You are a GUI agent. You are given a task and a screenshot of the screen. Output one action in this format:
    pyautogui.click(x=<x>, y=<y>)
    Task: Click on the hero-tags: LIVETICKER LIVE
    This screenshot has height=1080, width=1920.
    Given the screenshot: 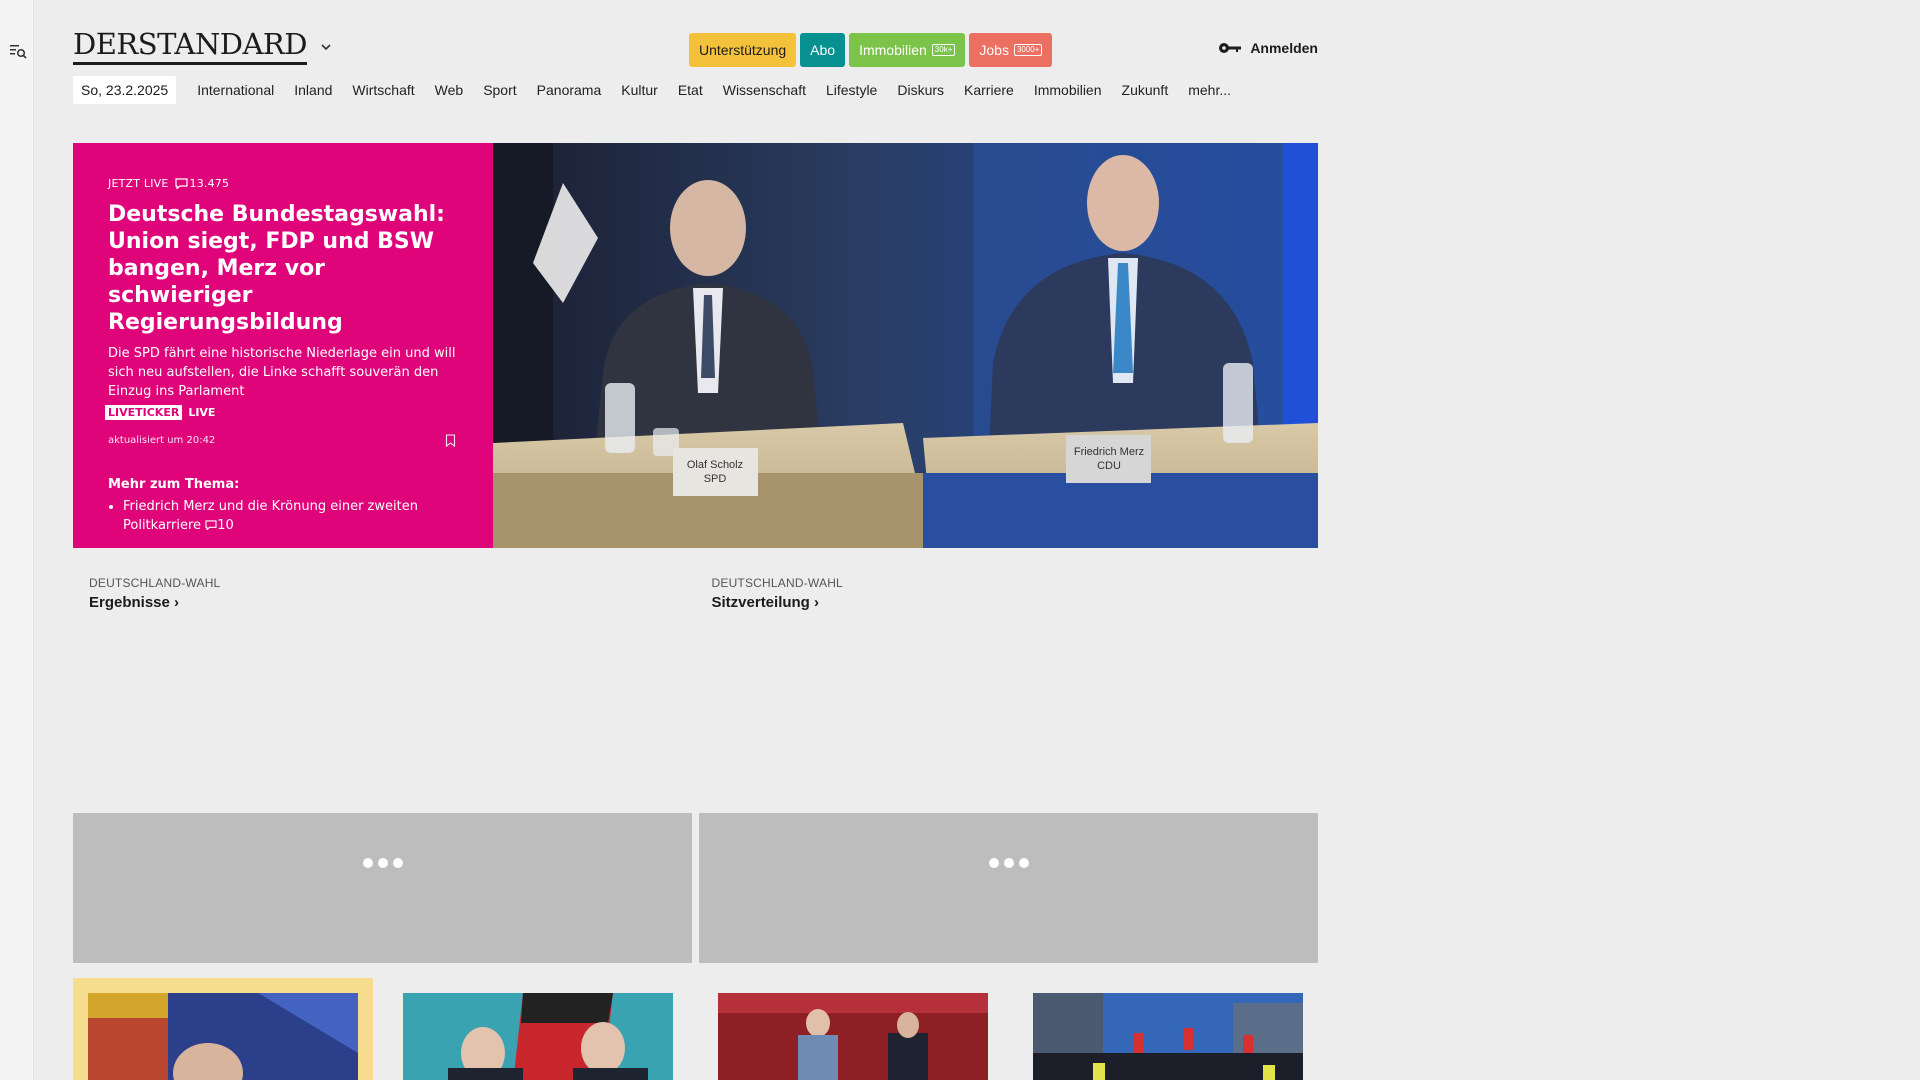 What is the action you would take?
    pyautogui.click(x=281, y=412)
    